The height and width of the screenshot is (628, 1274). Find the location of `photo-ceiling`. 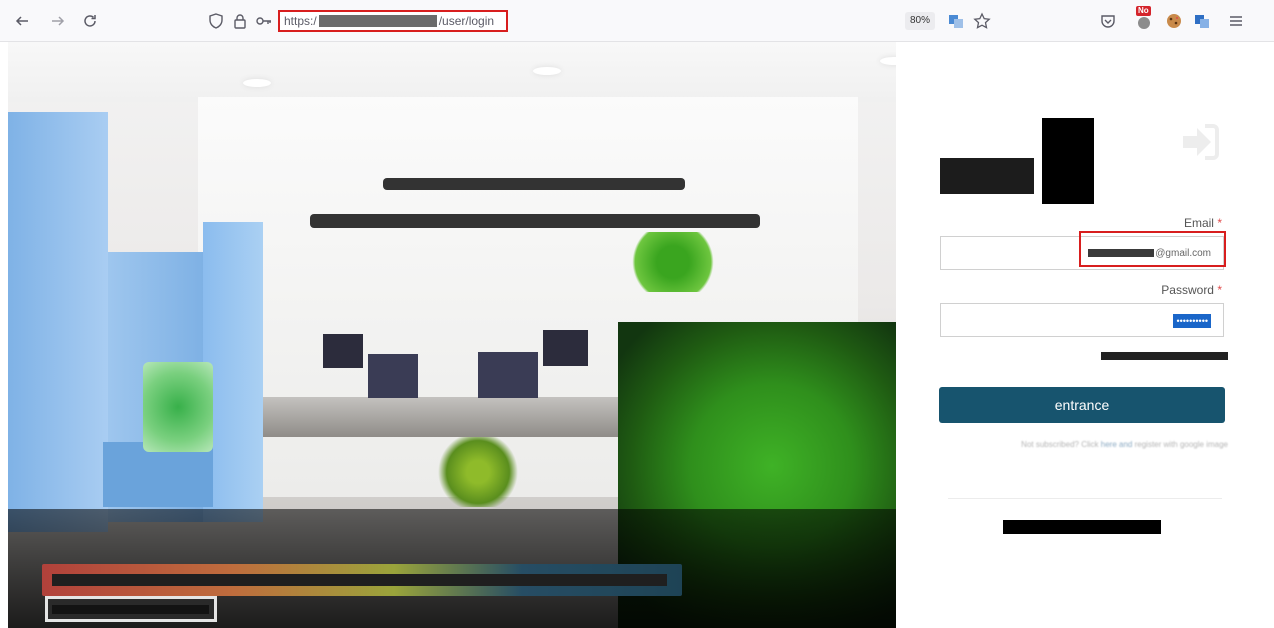

photo-ceiling is located at coordinates (452, 72).